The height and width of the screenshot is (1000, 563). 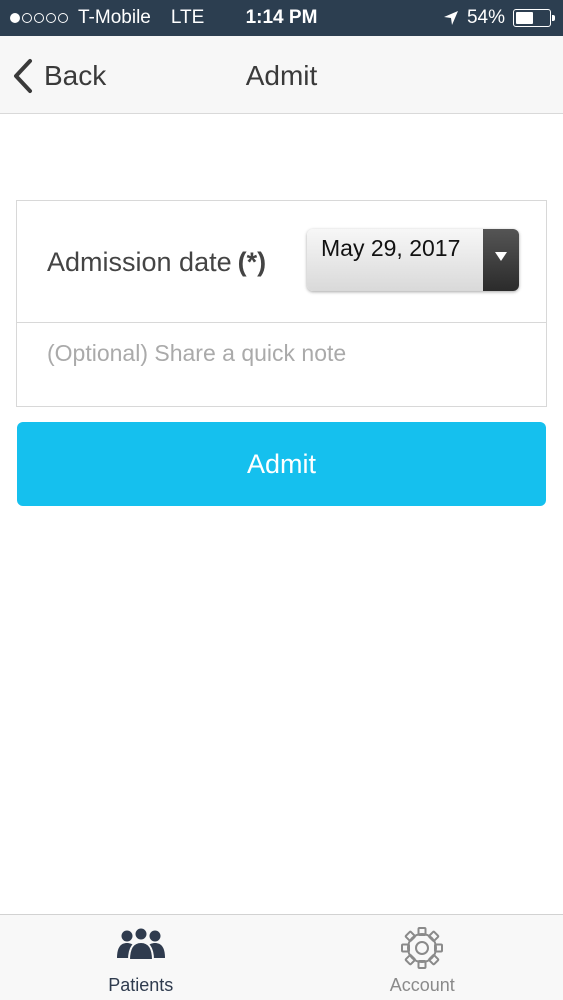 What do you see at coordinates (422, 985) in the screenshot?
I see `tab-account-label: Account` at bounding box center [422, 985].